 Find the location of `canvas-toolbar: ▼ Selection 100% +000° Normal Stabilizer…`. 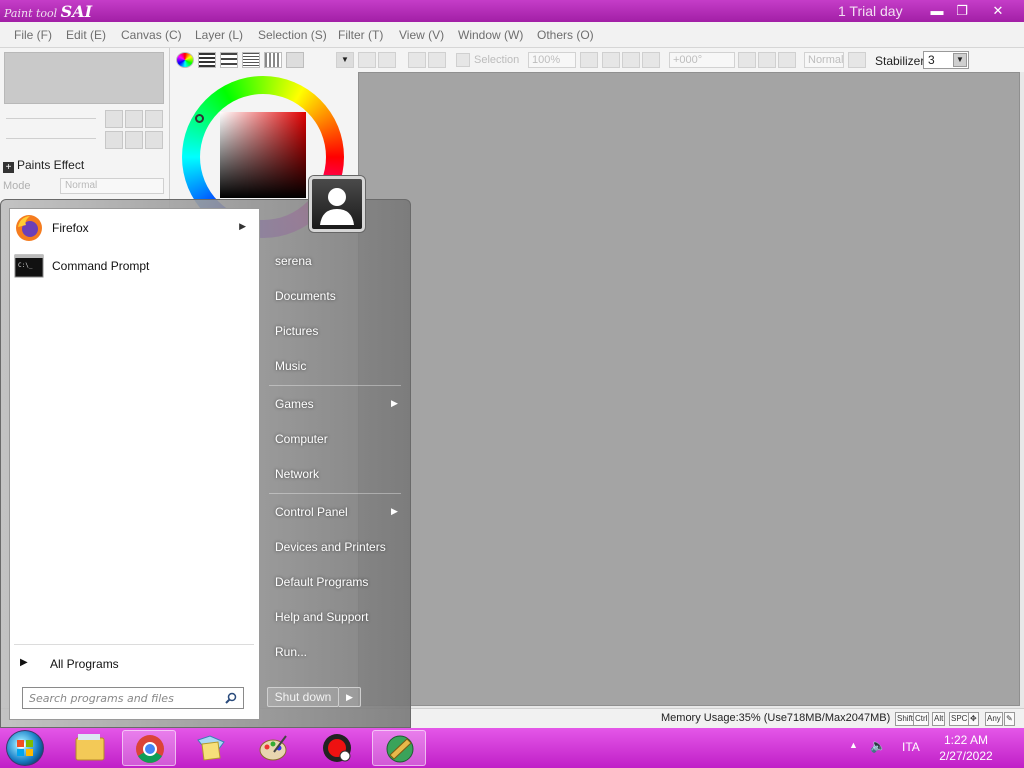

canvas-toolbar: ▼ Selection 100% +000° Normal Stabilizer… is located at coordinates (680, 60).